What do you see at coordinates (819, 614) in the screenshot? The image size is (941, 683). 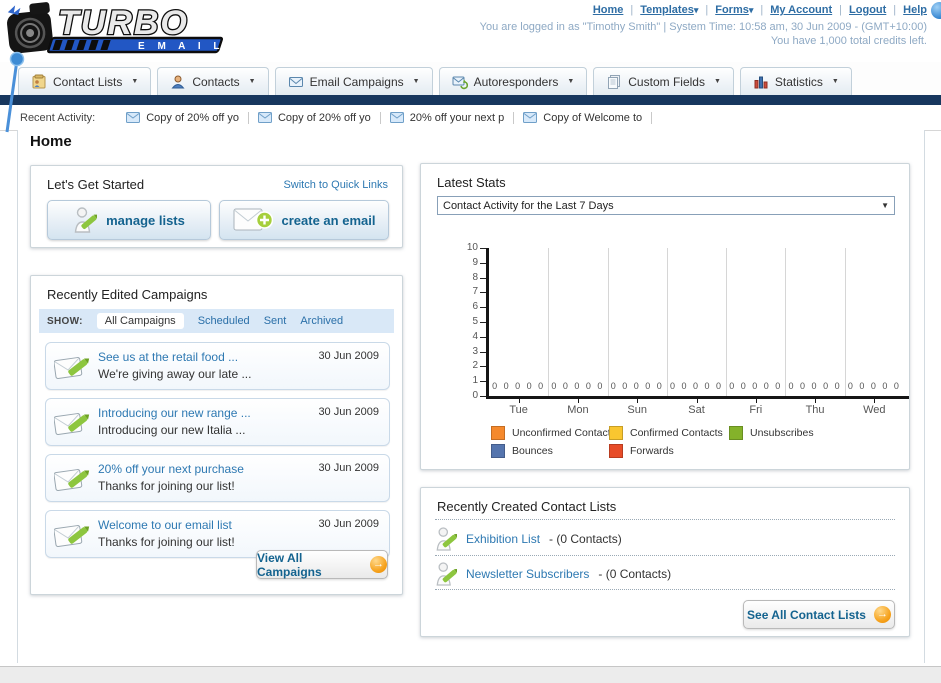 I see `see-all-contact-lists-button: See All Contact Lists →` at bounding box center [819, 614].